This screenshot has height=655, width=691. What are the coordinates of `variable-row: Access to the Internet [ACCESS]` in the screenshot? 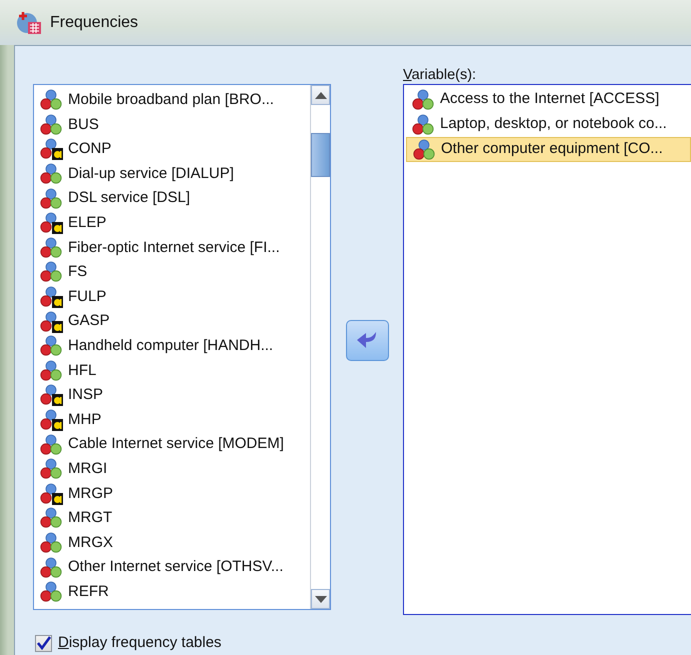 It's located at (548, 99).